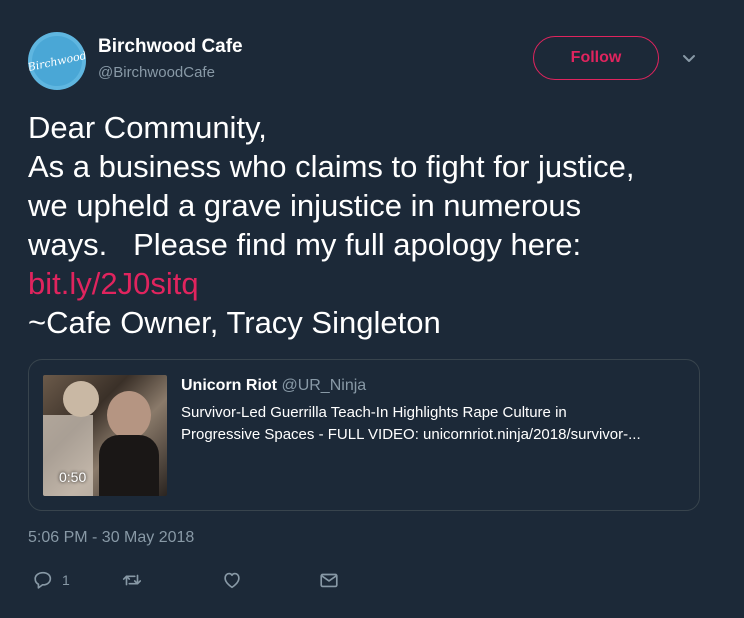 This screenshot has height=618, width=744. What do you see at coordinates (170, 47) in the screenshot?
I see `display-name: Birchwood Cafe` at bounding box center [170, 47].